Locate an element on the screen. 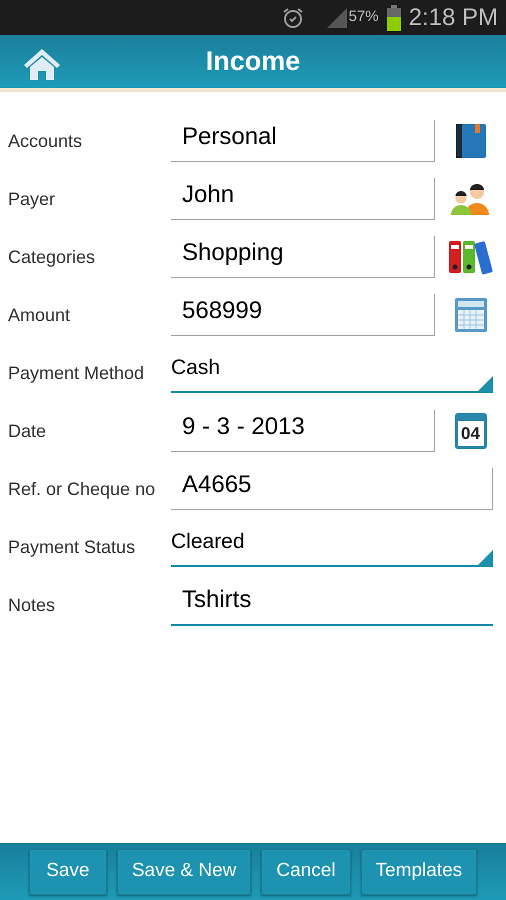 The height and width of the screenshot is (900, 506). action-button: Save & New is located at coordinates (184, 871).